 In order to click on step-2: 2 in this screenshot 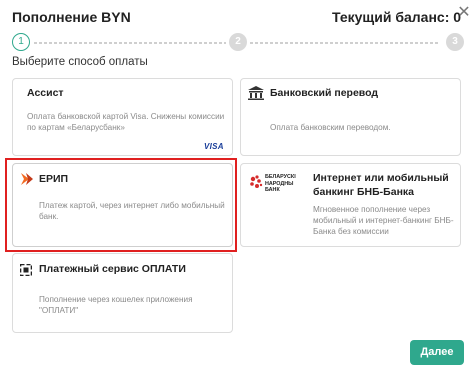, I will do `click(238, 42)`.